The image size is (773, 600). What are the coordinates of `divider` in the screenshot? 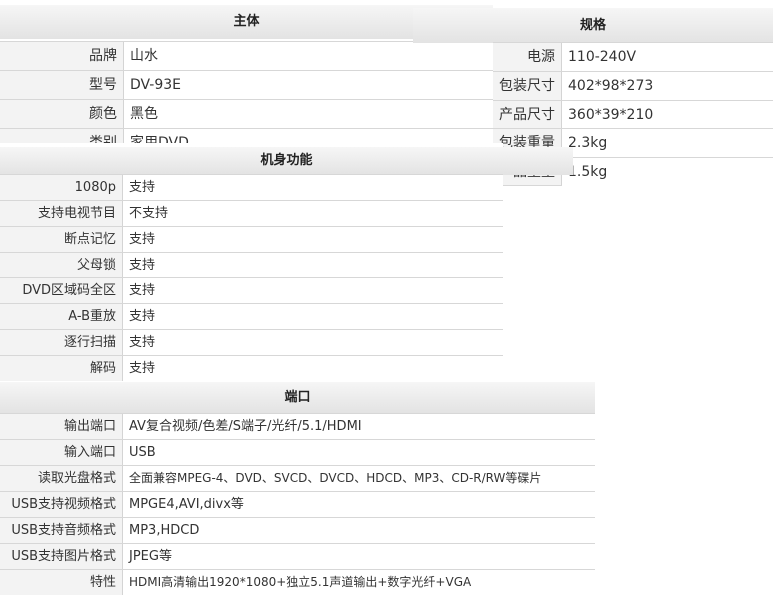 It's located at (527, 185).